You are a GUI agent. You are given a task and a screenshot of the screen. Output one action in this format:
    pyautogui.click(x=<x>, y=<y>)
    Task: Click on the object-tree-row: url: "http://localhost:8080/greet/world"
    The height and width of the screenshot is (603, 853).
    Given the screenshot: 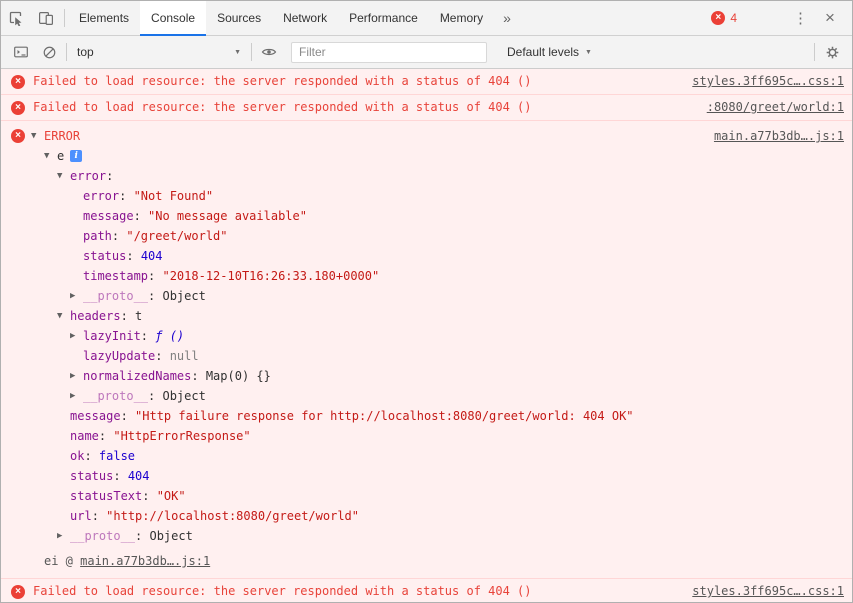 What is the action you would take?
    pyautogui.click(x=426, y=516)
    